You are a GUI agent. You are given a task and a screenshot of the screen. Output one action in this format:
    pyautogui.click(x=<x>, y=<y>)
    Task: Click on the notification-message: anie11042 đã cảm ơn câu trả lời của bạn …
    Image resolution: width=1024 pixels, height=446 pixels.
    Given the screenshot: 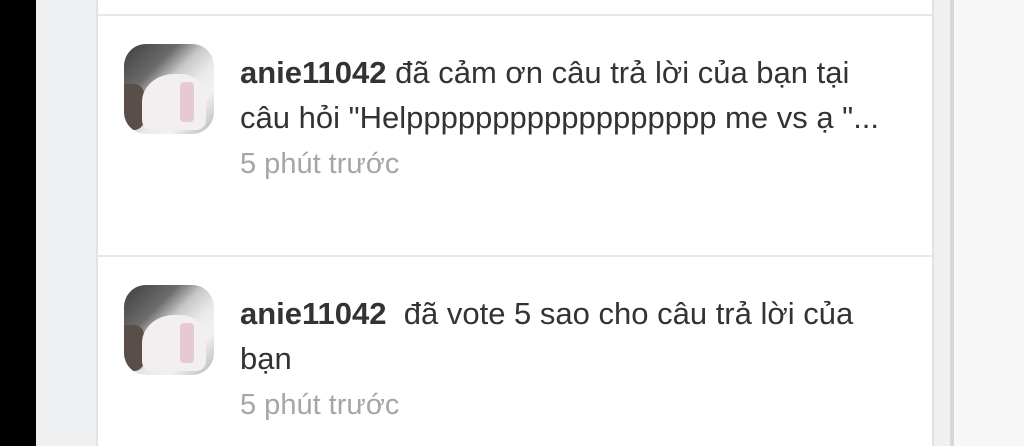 What is the action you would take?
    pyautogui.click(x=571, y=95)
    